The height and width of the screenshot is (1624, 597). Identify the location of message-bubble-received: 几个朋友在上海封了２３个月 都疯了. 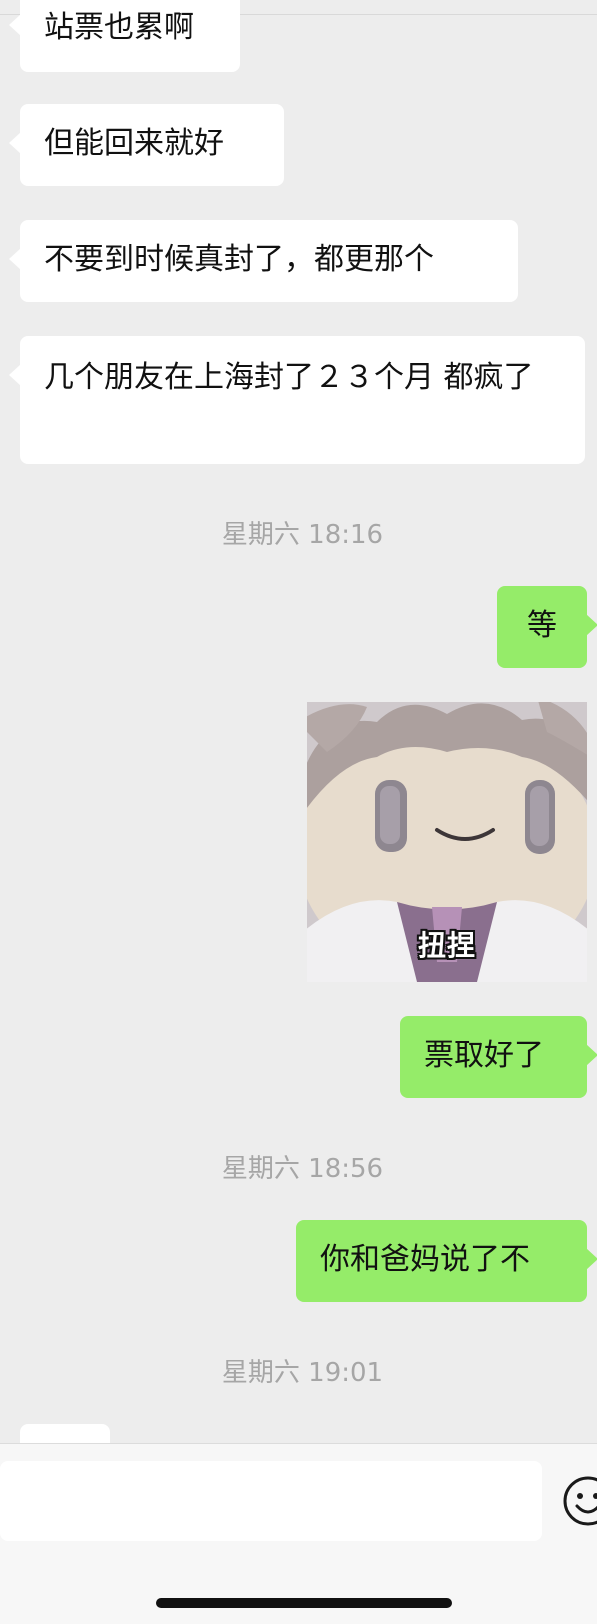
(297, 400).